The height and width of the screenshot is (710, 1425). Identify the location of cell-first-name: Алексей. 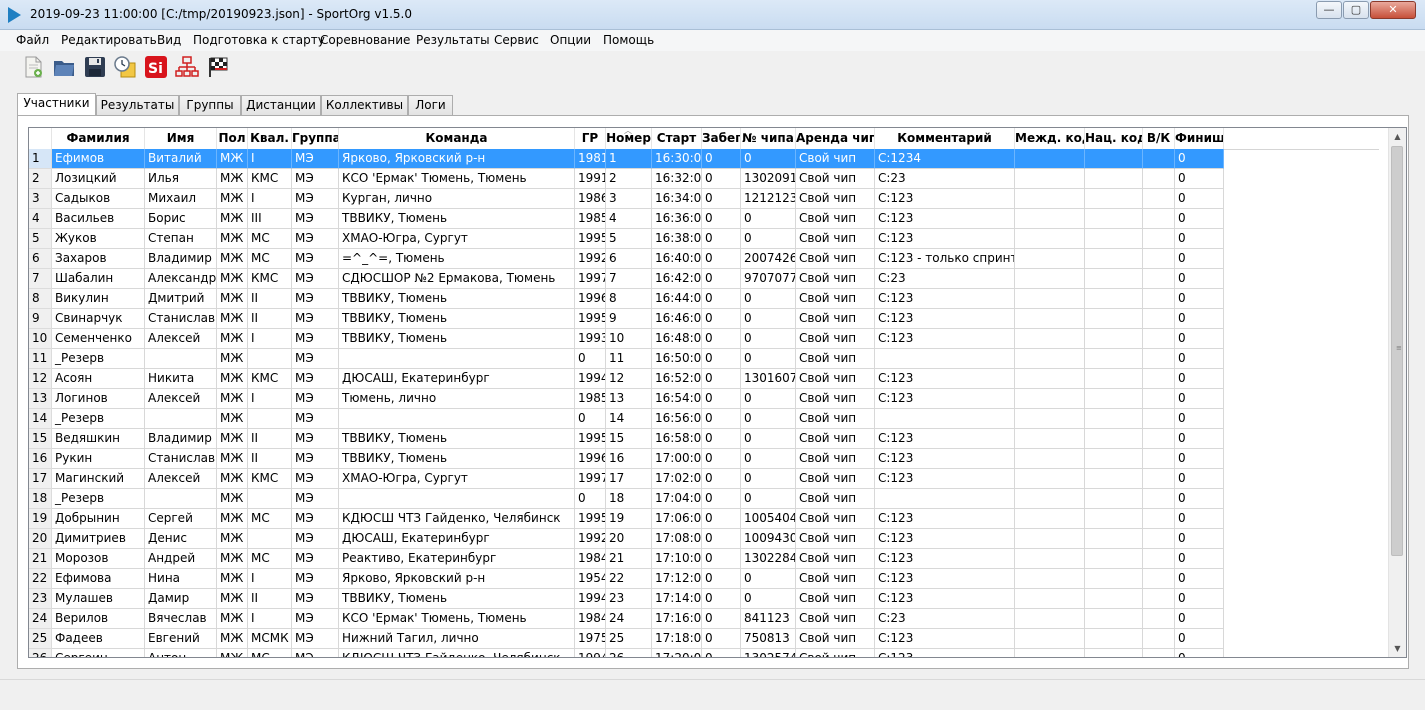
(181, 339).